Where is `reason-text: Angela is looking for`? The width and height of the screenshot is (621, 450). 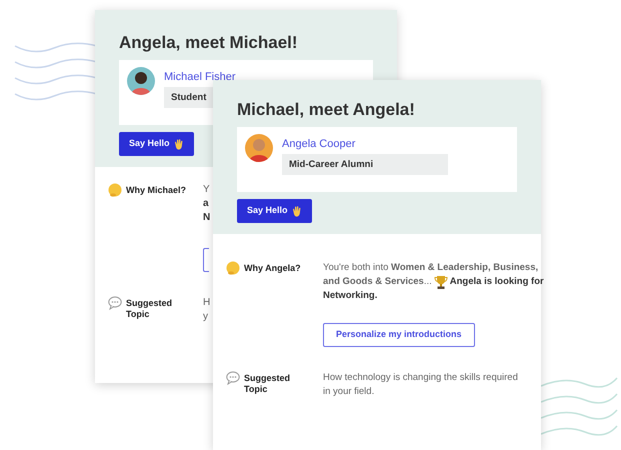
reason-text: Angela is looking for is located at coordinates (497, 281).